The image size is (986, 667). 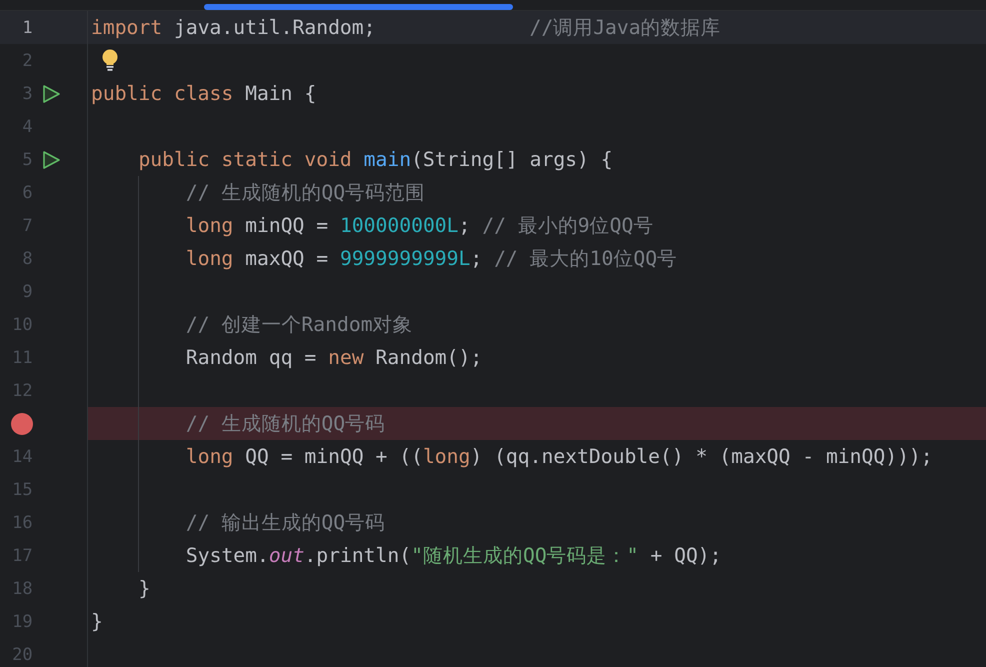 I want to click on line-number: 1, so click(x=27, y=28).